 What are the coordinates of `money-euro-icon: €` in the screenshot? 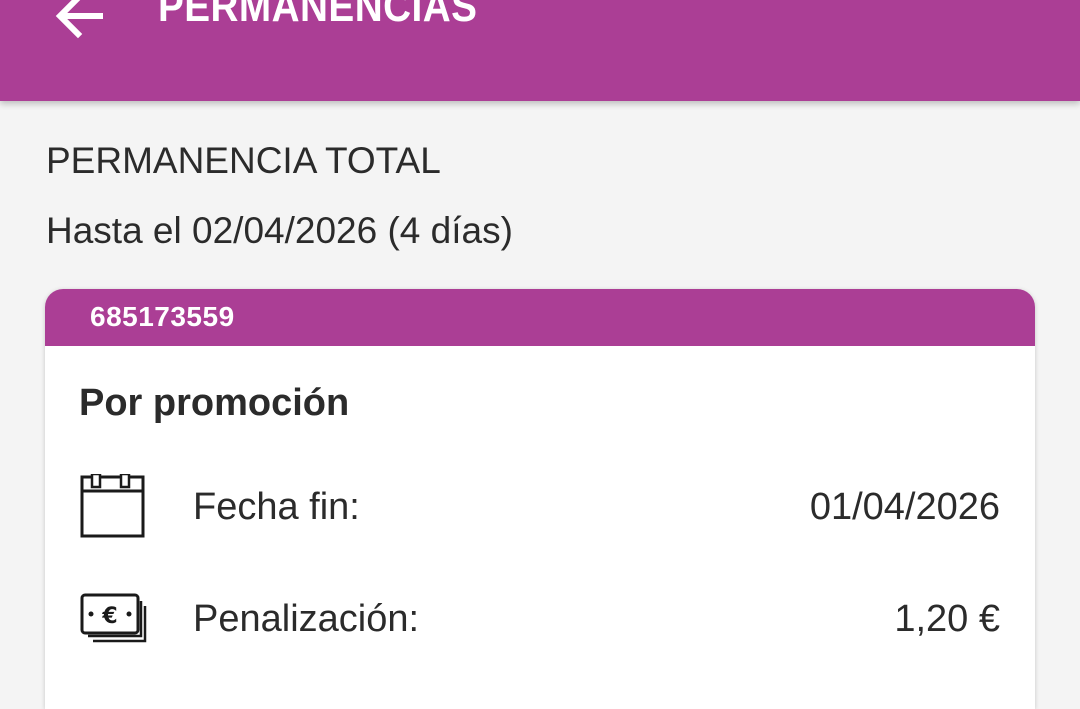 It's located at (113, 618).